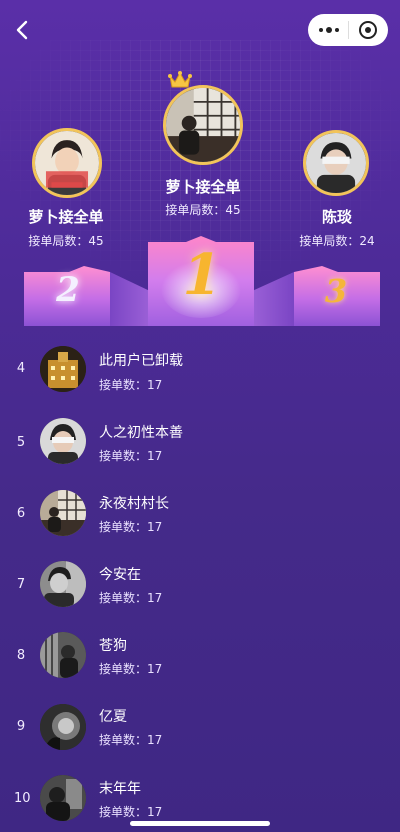 The width and height of the screenshot is (400, 832). What do you see at coordinates (21, 584) in the screenshot?
I see `list-rank: 7` at bounding box center [21, 584].